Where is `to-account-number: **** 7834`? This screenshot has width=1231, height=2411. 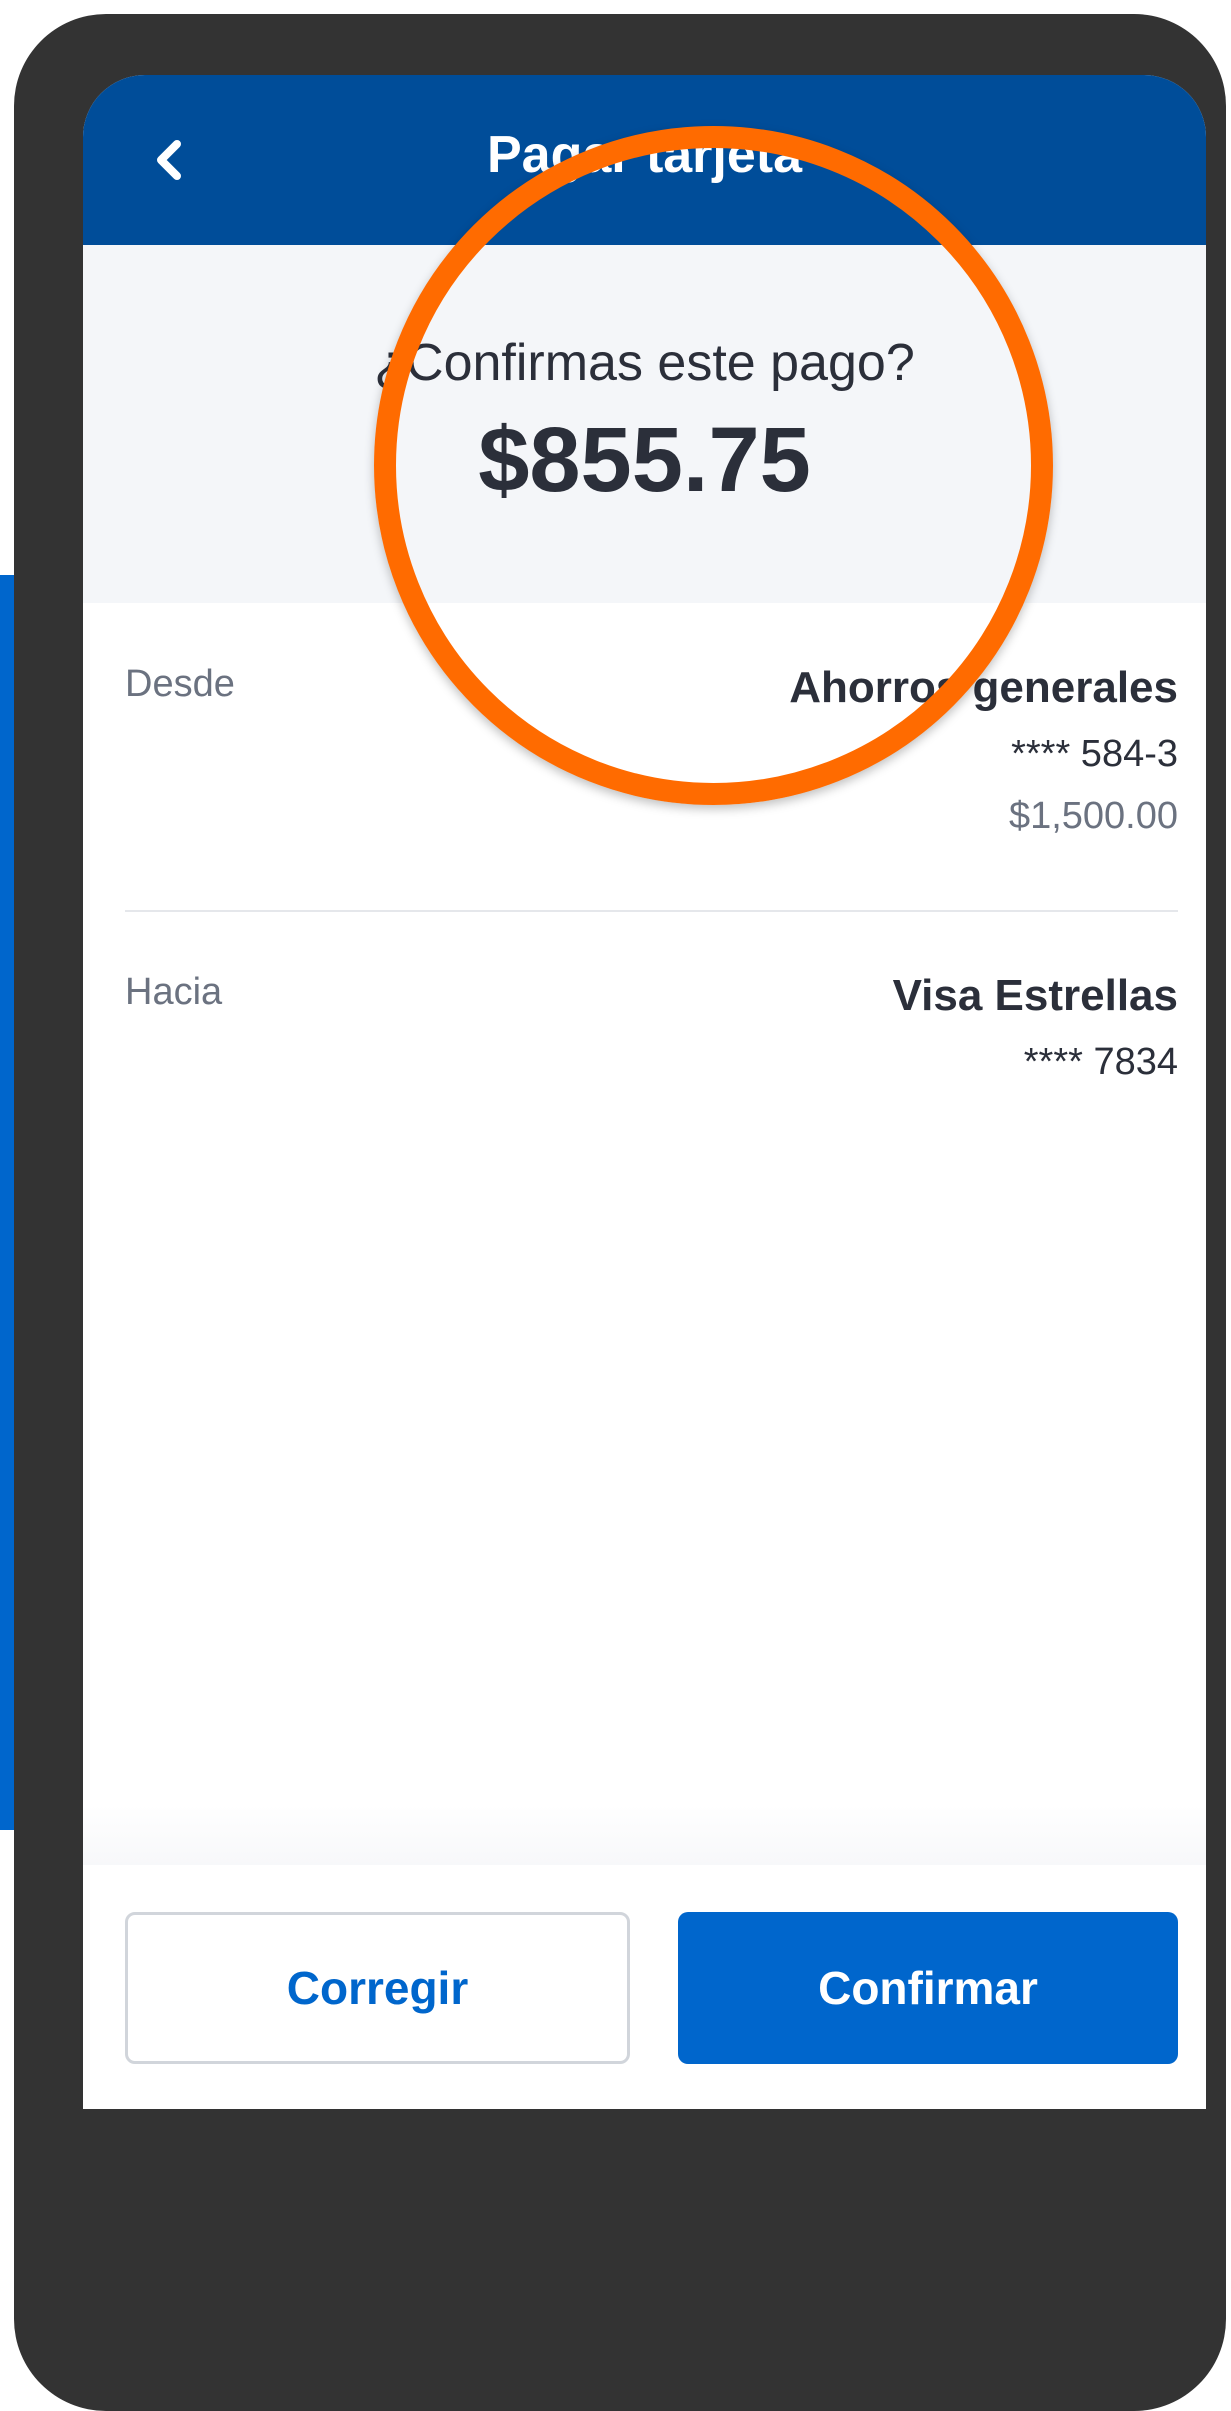 to-account-number: **** 7834 is located at coordinates (1100, 1062).